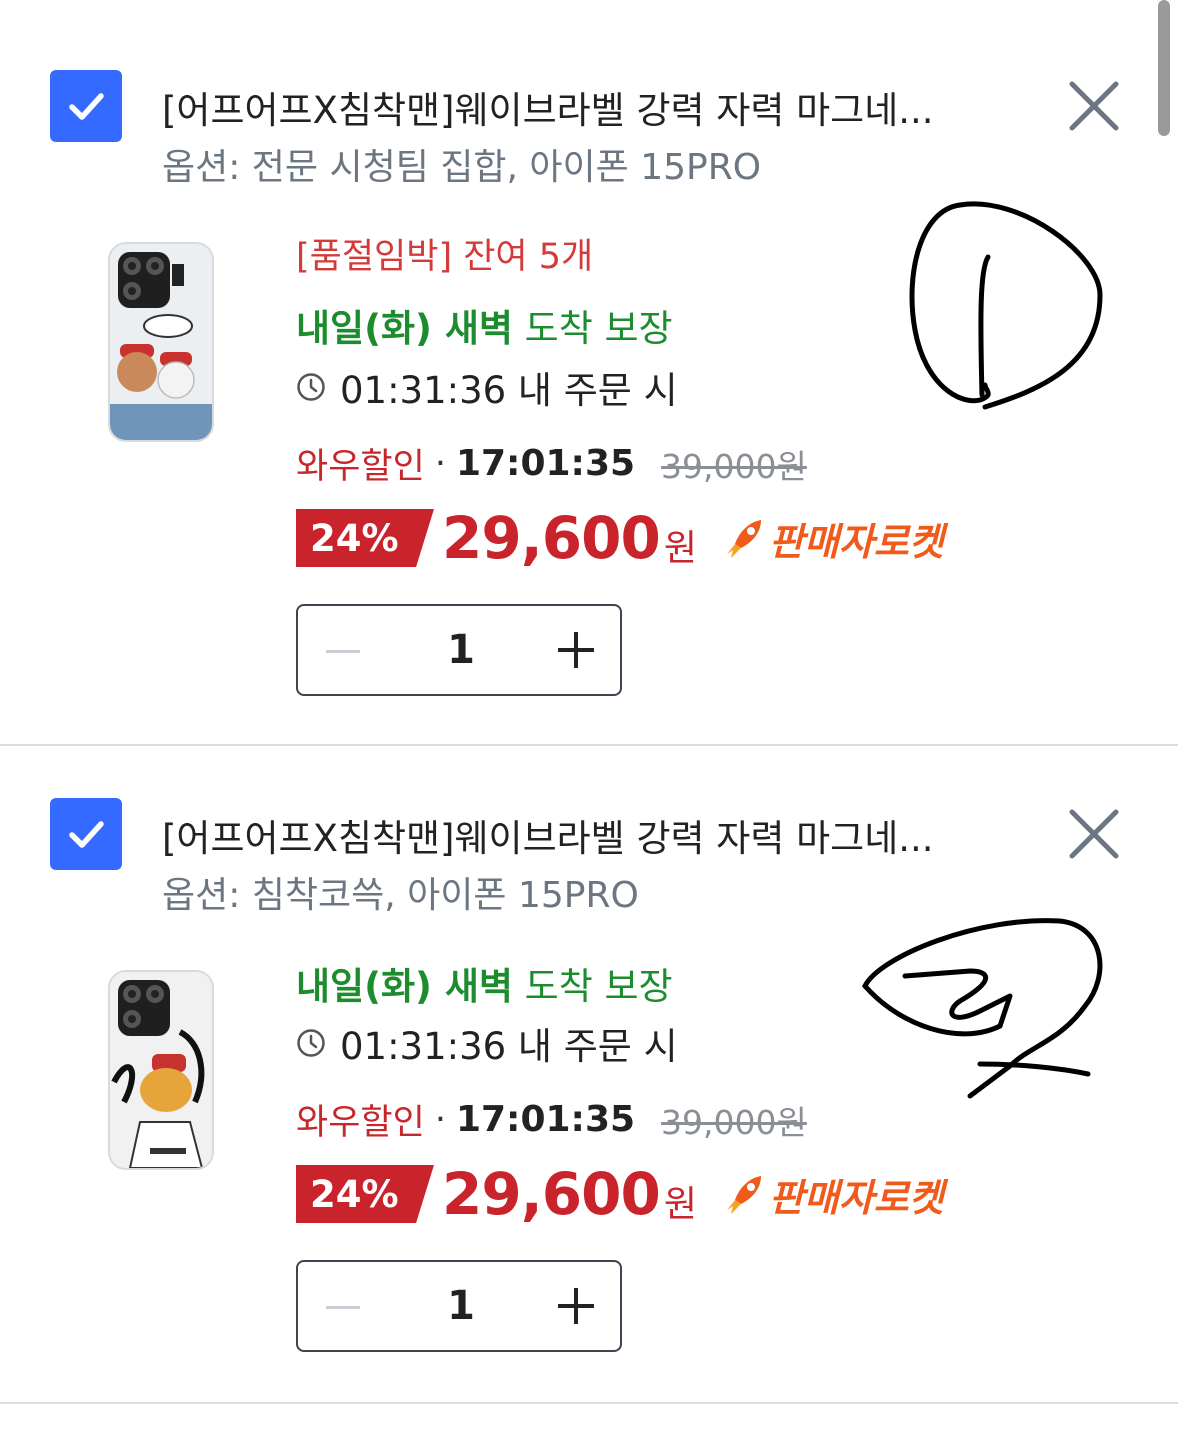  What do you see at coordinates (400, 895) in the screenshot?
I see `product-option: 옵션: 침착코쓱, 아이폰 15PRO` at bounding box center [400, 895].